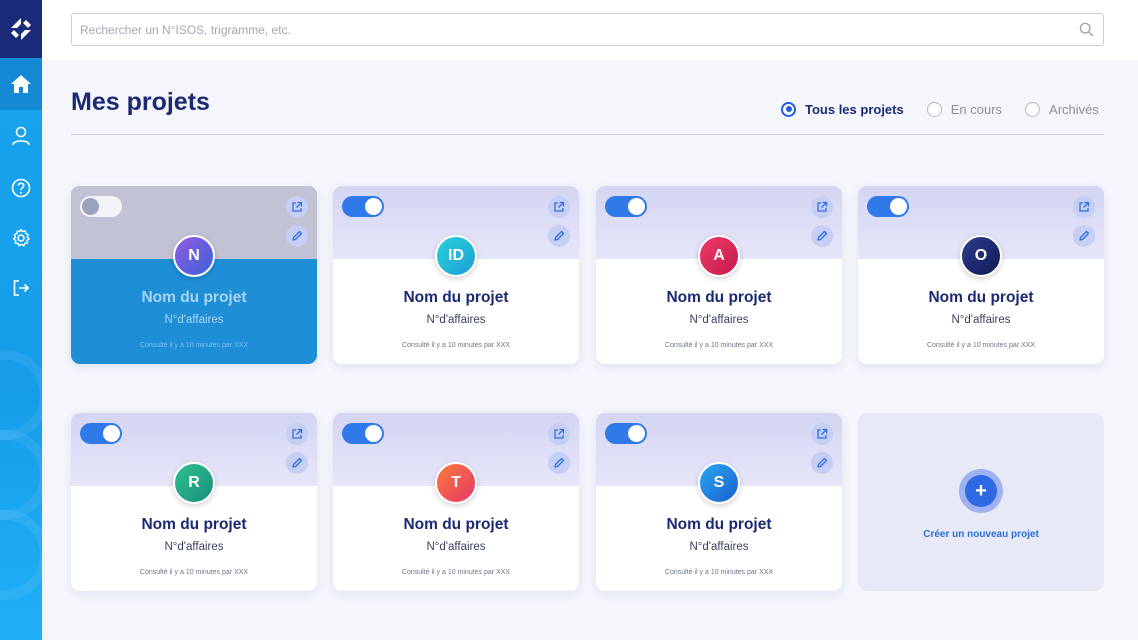 The image size is (1138, 640). I want to click on nav-item-profile, so click(21, 136).